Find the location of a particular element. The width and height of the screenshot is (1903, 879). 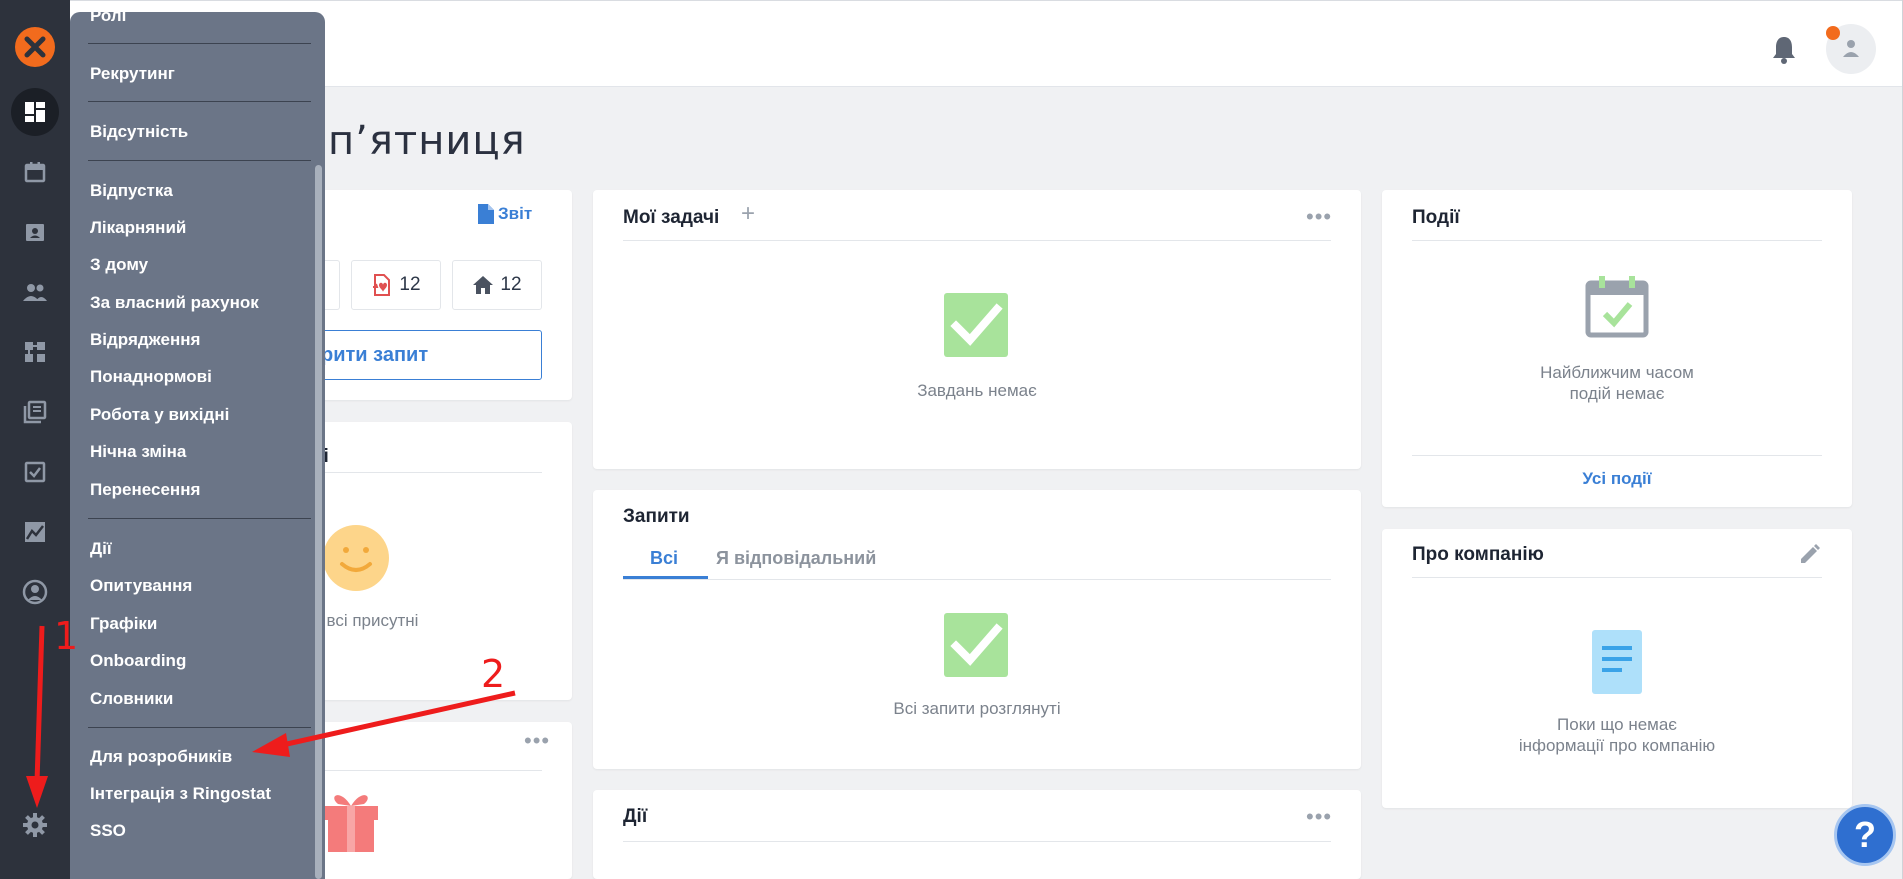

annotation-arrows is located at coordinates (271, 716).